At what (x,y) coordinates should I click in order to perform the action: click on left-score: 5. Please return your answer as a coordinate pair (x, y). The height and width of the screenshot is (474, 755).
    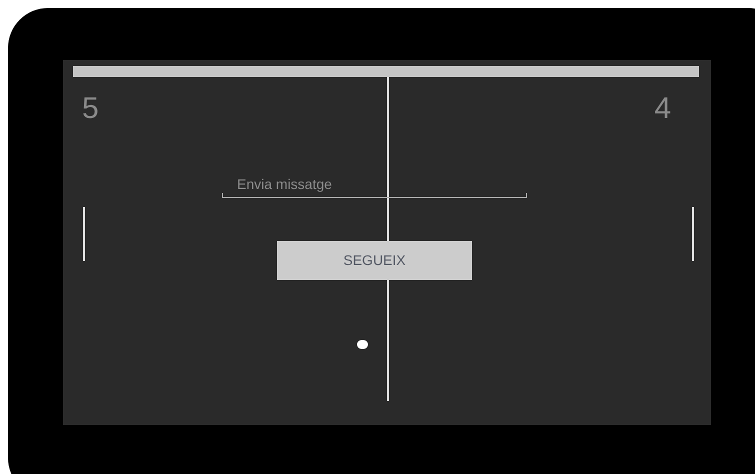
    Looking at the image, I should click on (90, 109).